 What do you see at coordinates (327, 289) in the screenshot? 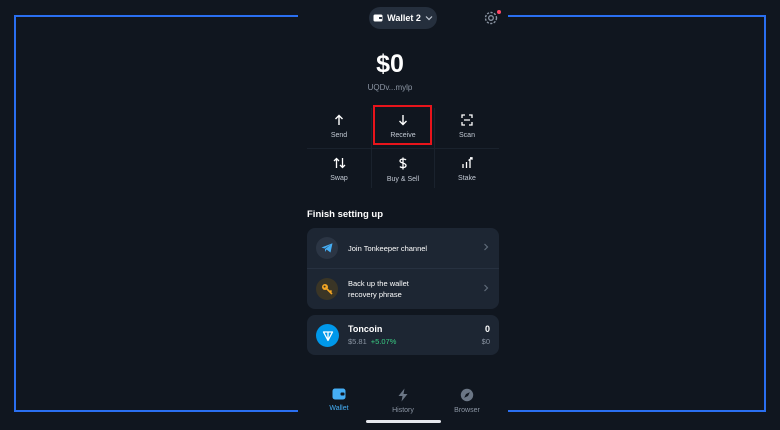
I see `key-icon` at bounding box center [327, 289].